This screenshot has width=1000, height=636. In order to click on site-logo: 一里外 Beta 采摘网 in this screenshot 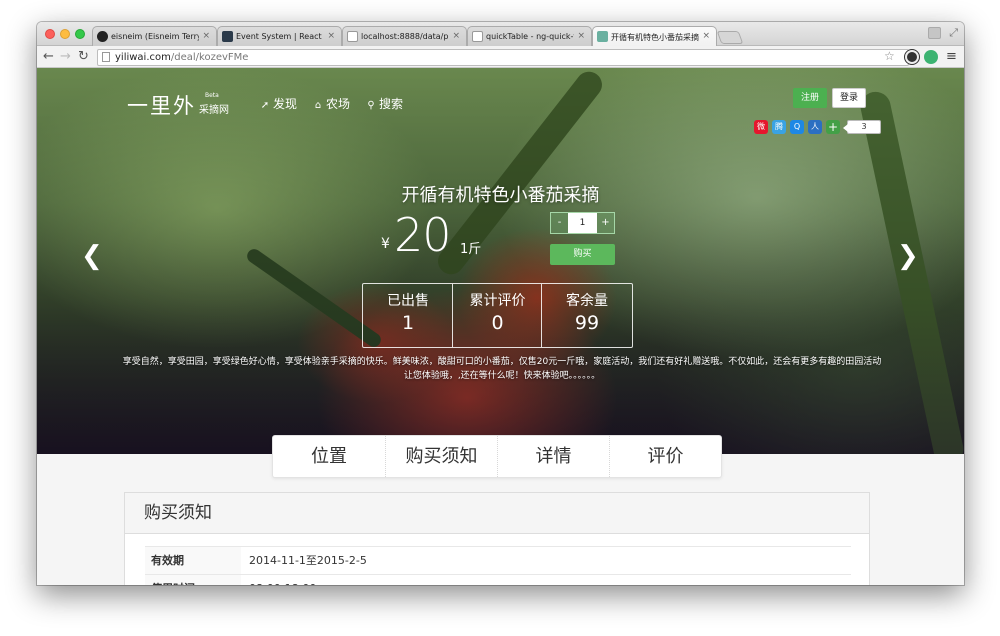, I will do `click(178, 105)`.